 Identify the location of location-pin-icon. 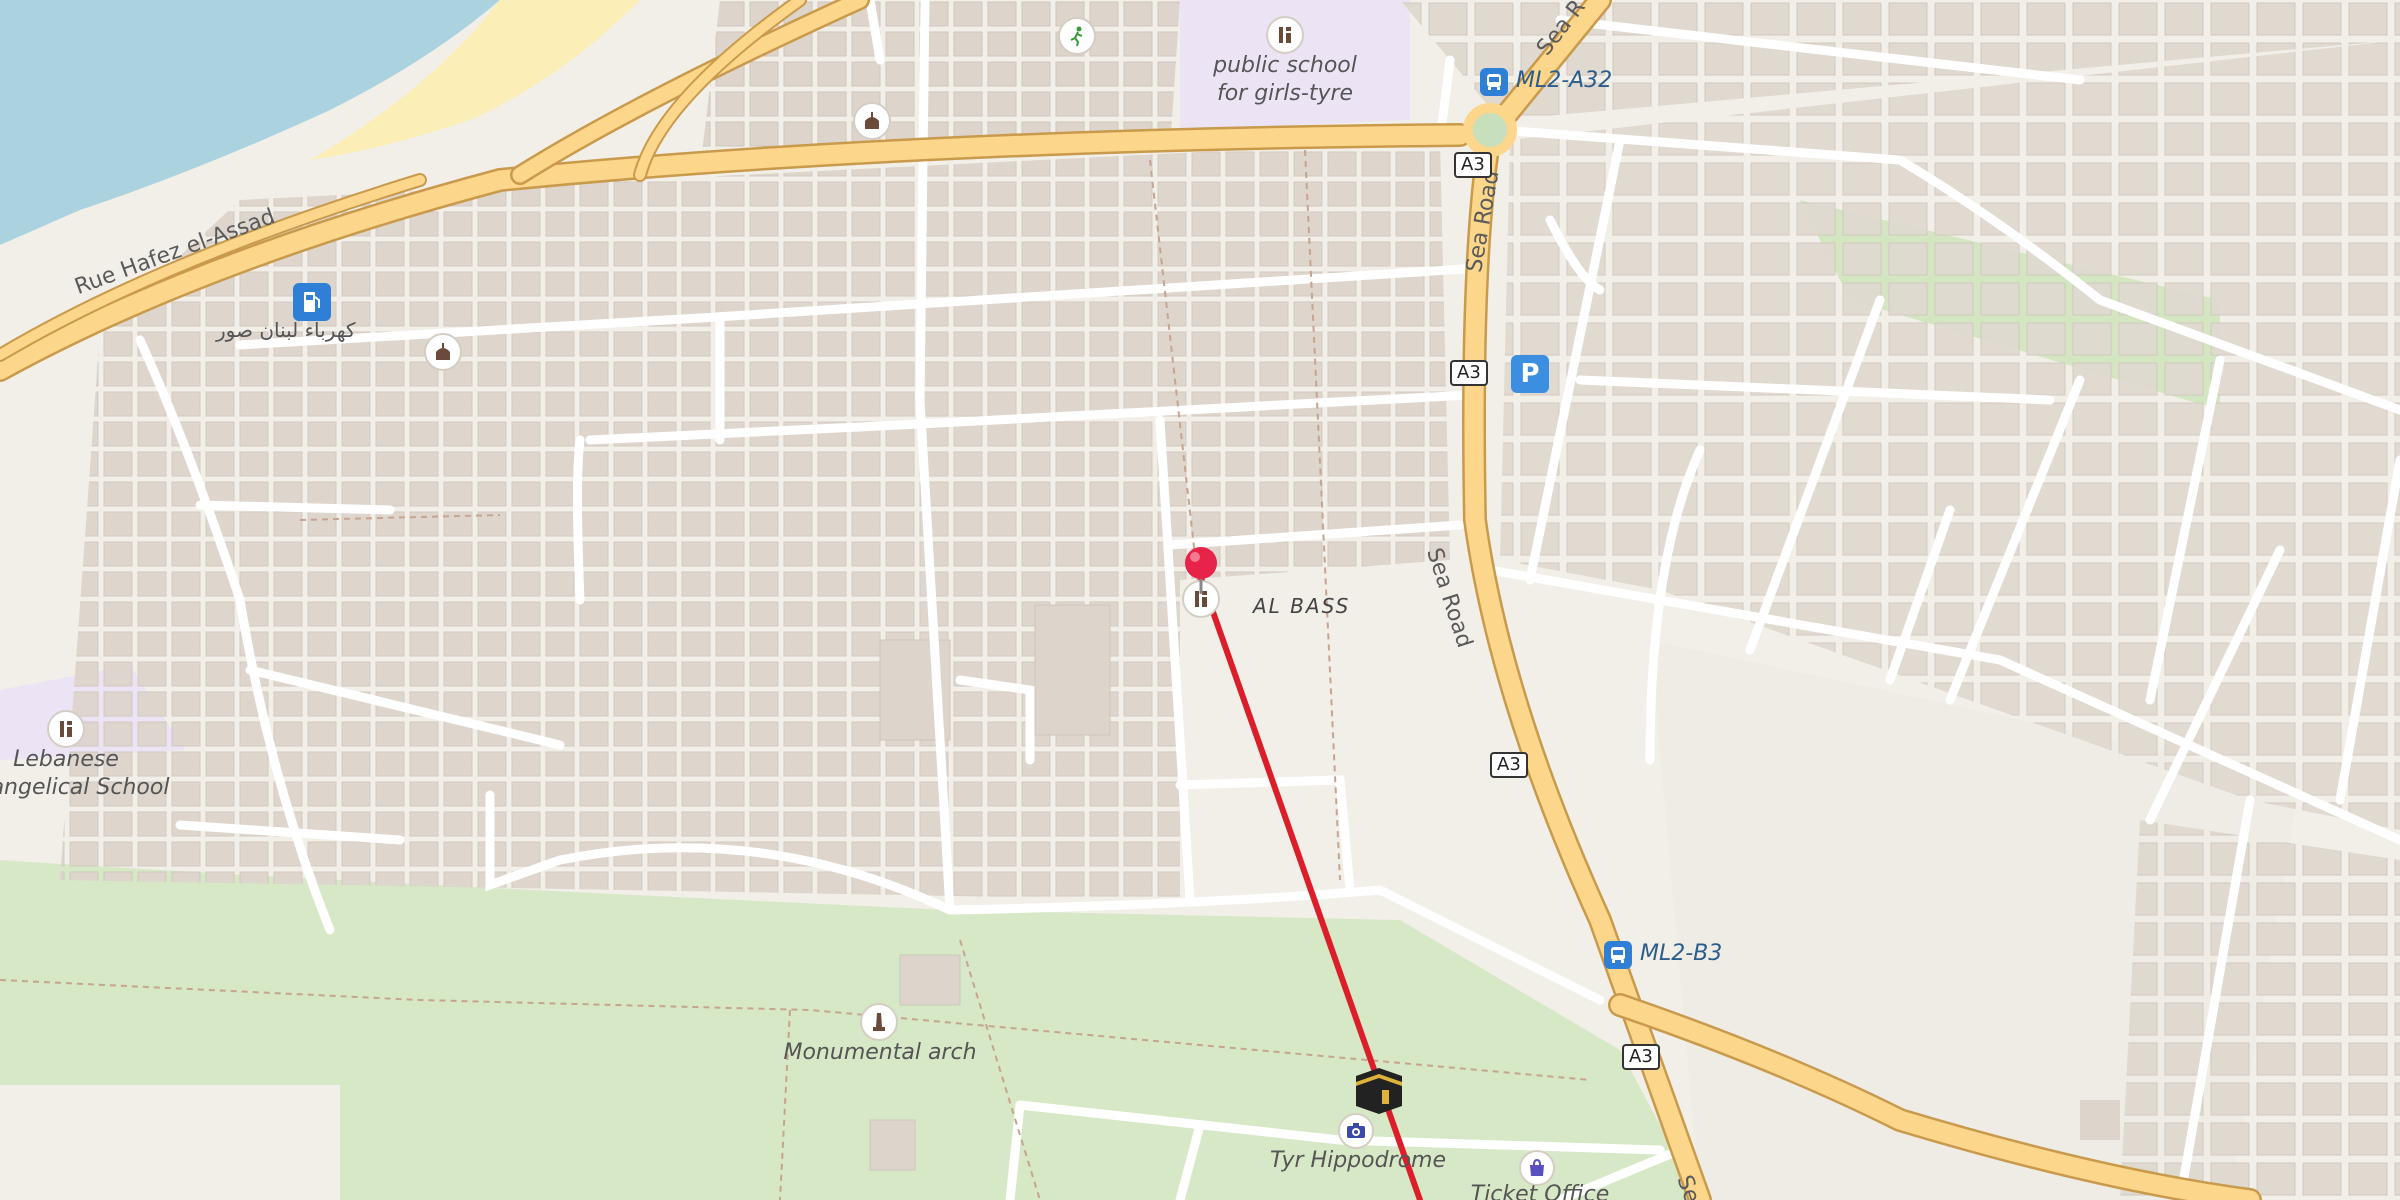
(1201, 571).